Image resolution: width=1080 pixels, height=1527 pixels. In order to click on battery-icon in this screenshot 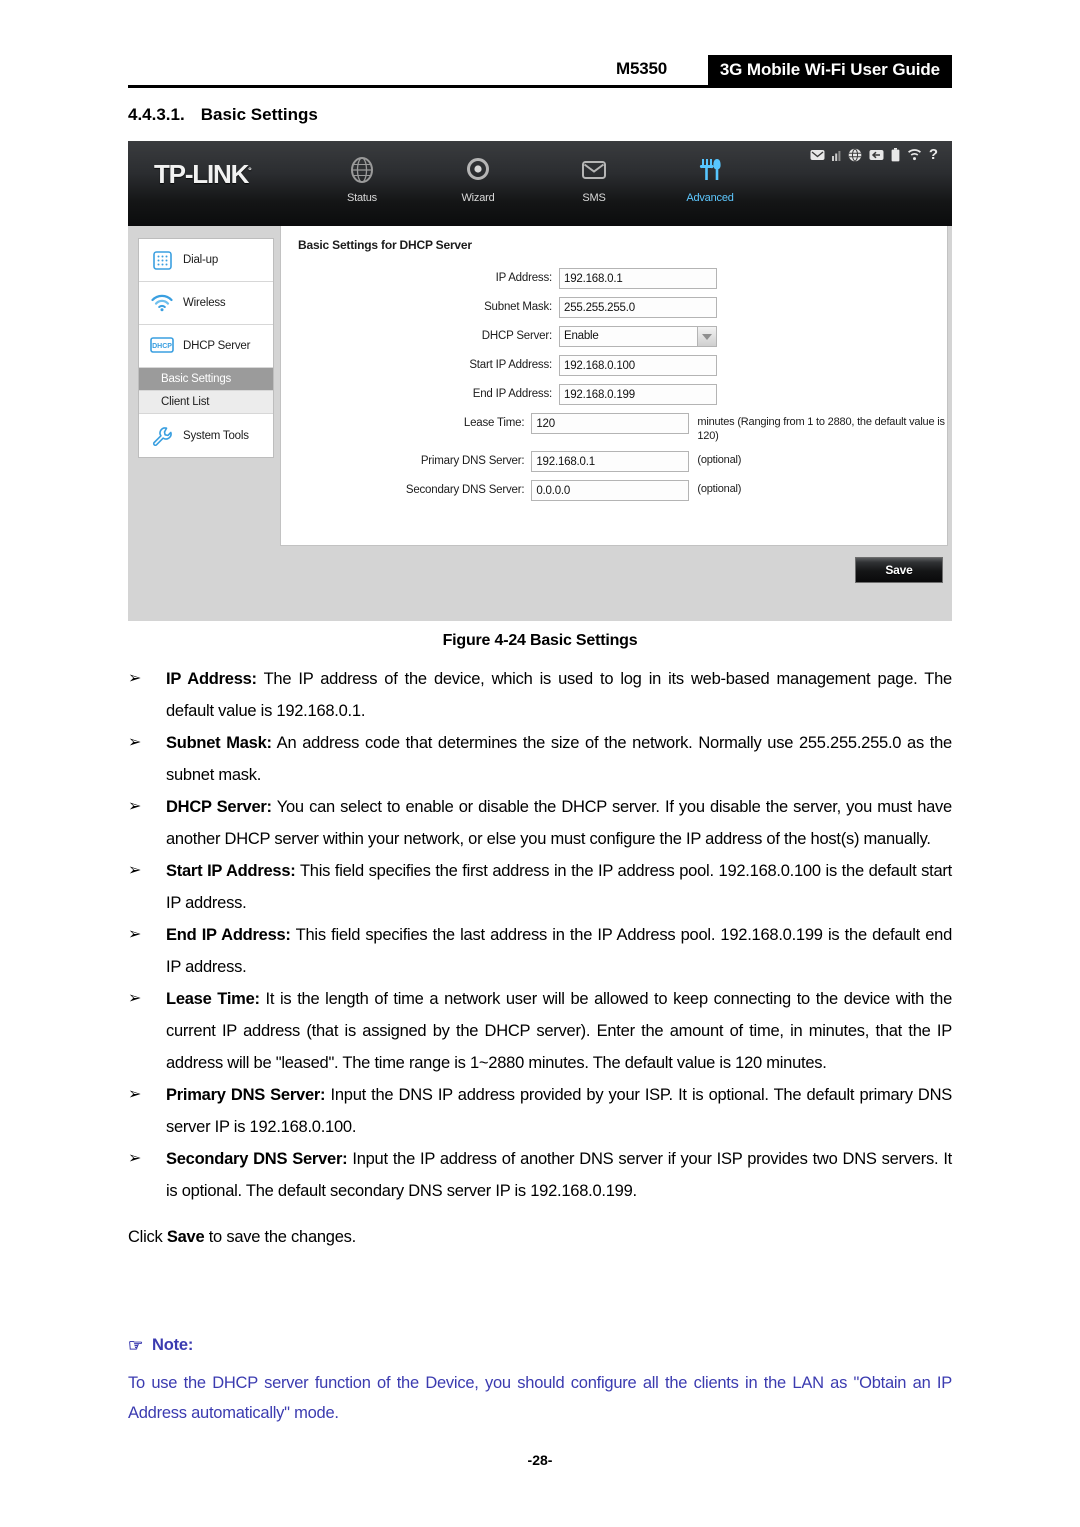, I will do `click(895, 154)`.